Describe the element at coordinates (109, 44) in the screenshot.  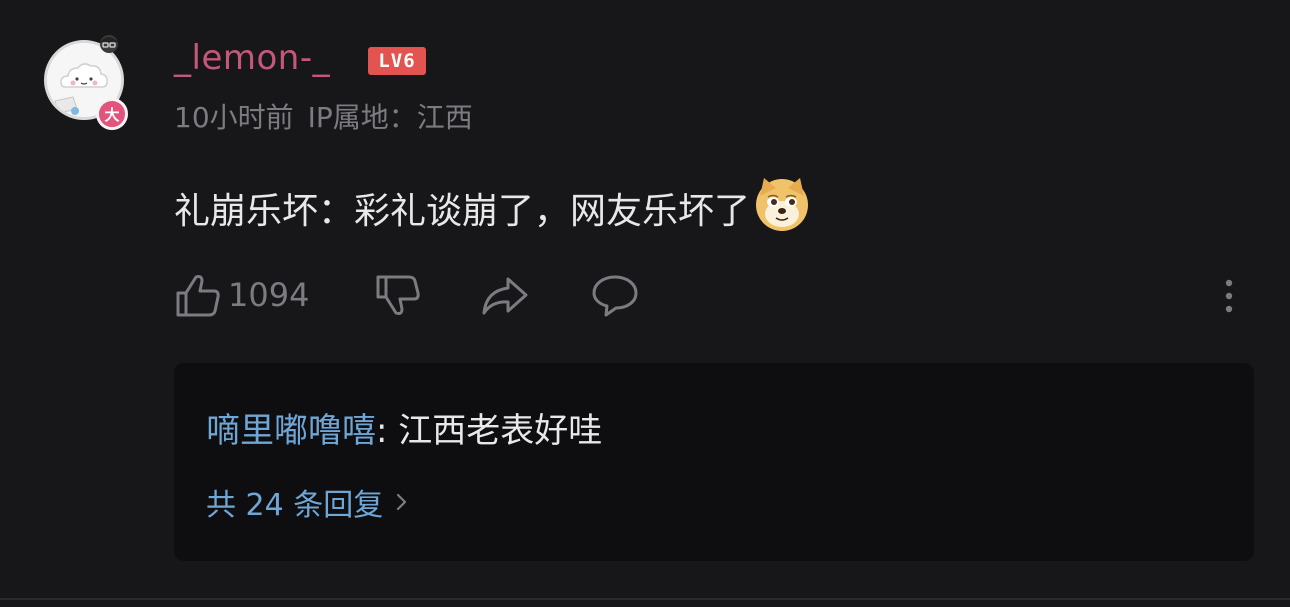
I see `avatar-decoration-icon` at that location.